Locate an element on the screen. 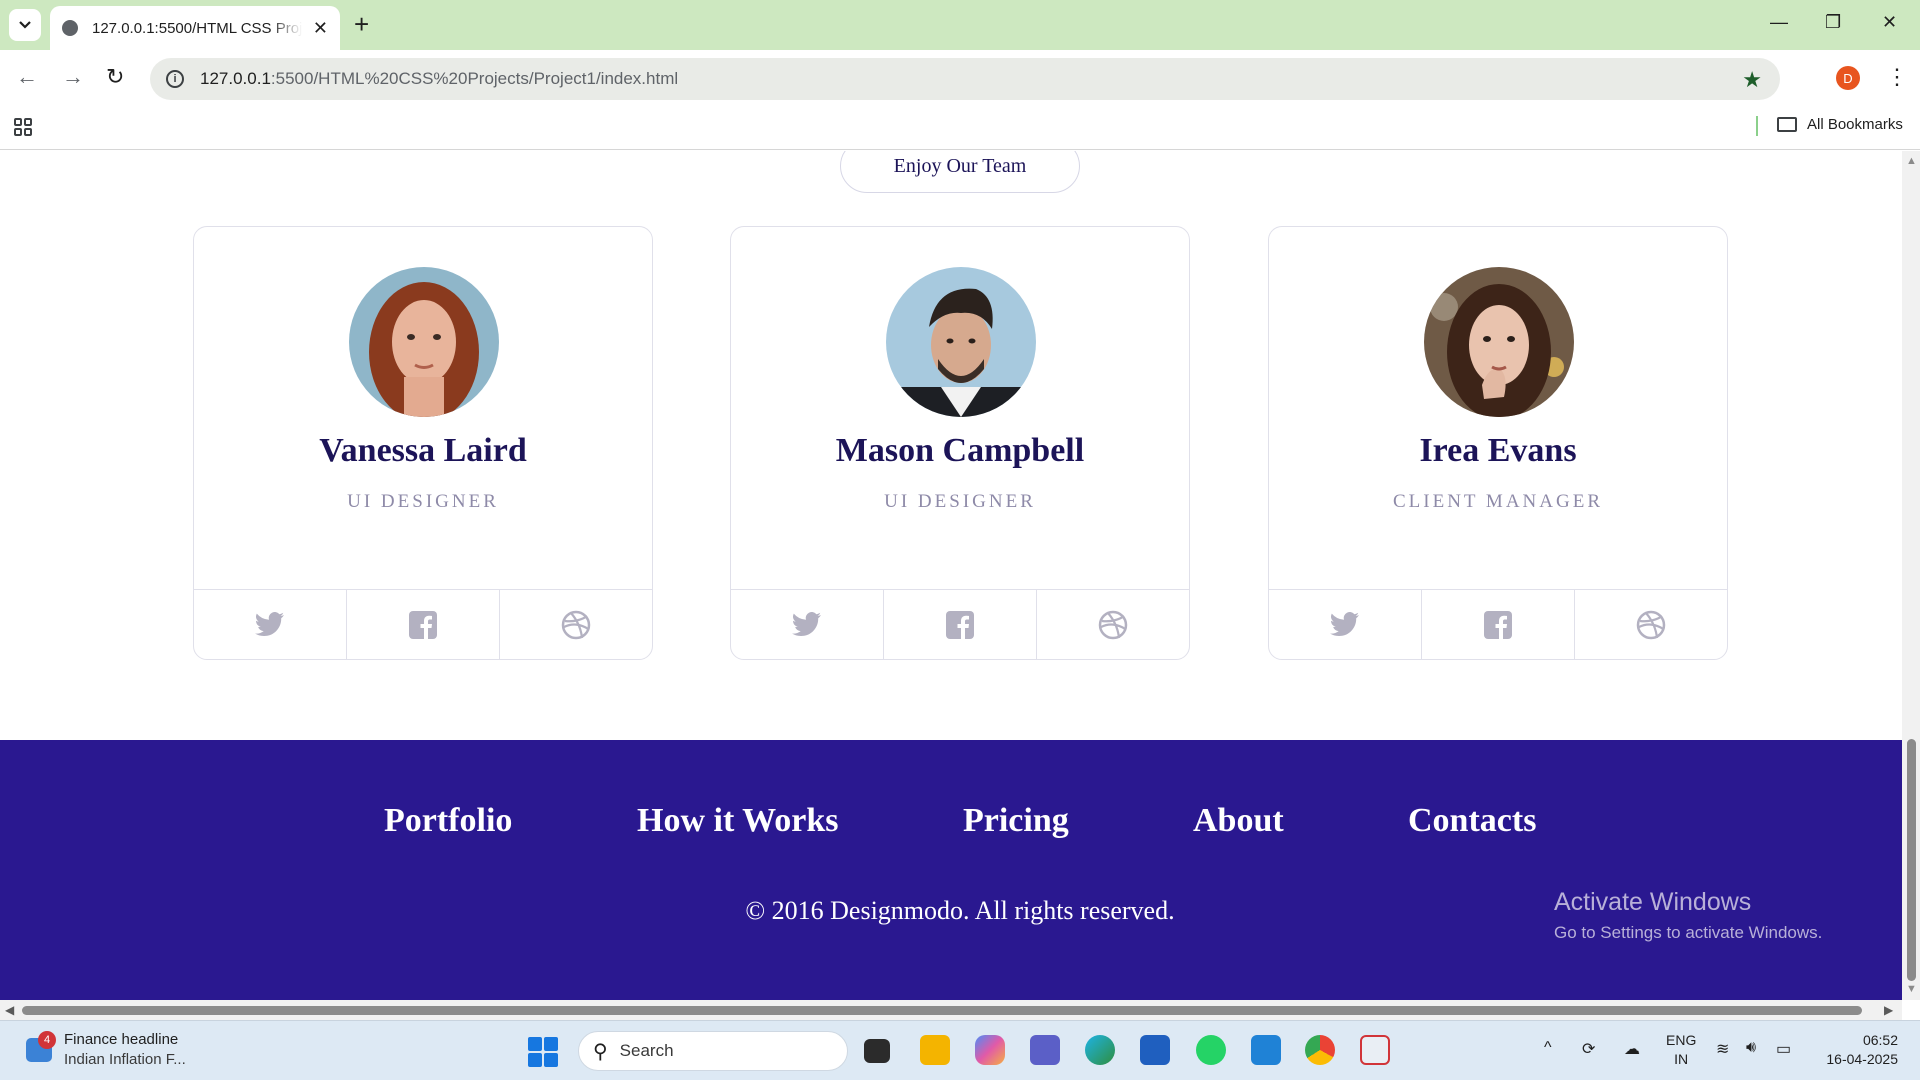 The height and width of the screenshot is (1080, 1920). teams-icon is located at coordinates (1045, 1050).